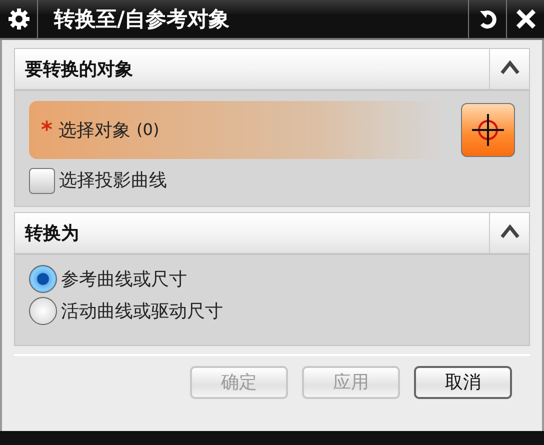 This screenshot has width=544, height=445. I want to click on select-object-button, so click(488, 130).